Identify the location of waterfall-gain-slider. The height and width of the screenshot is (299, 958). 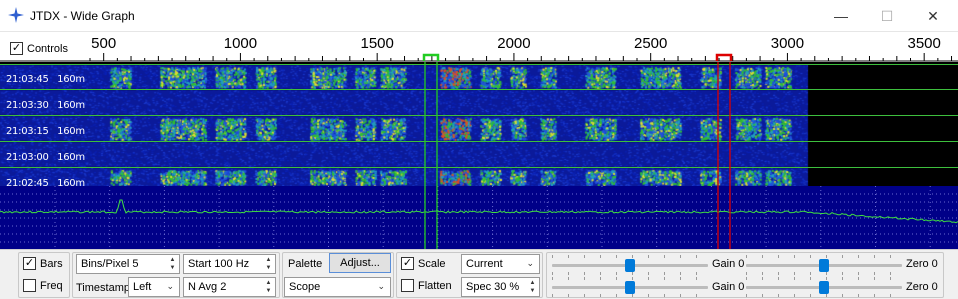
(630, 265).